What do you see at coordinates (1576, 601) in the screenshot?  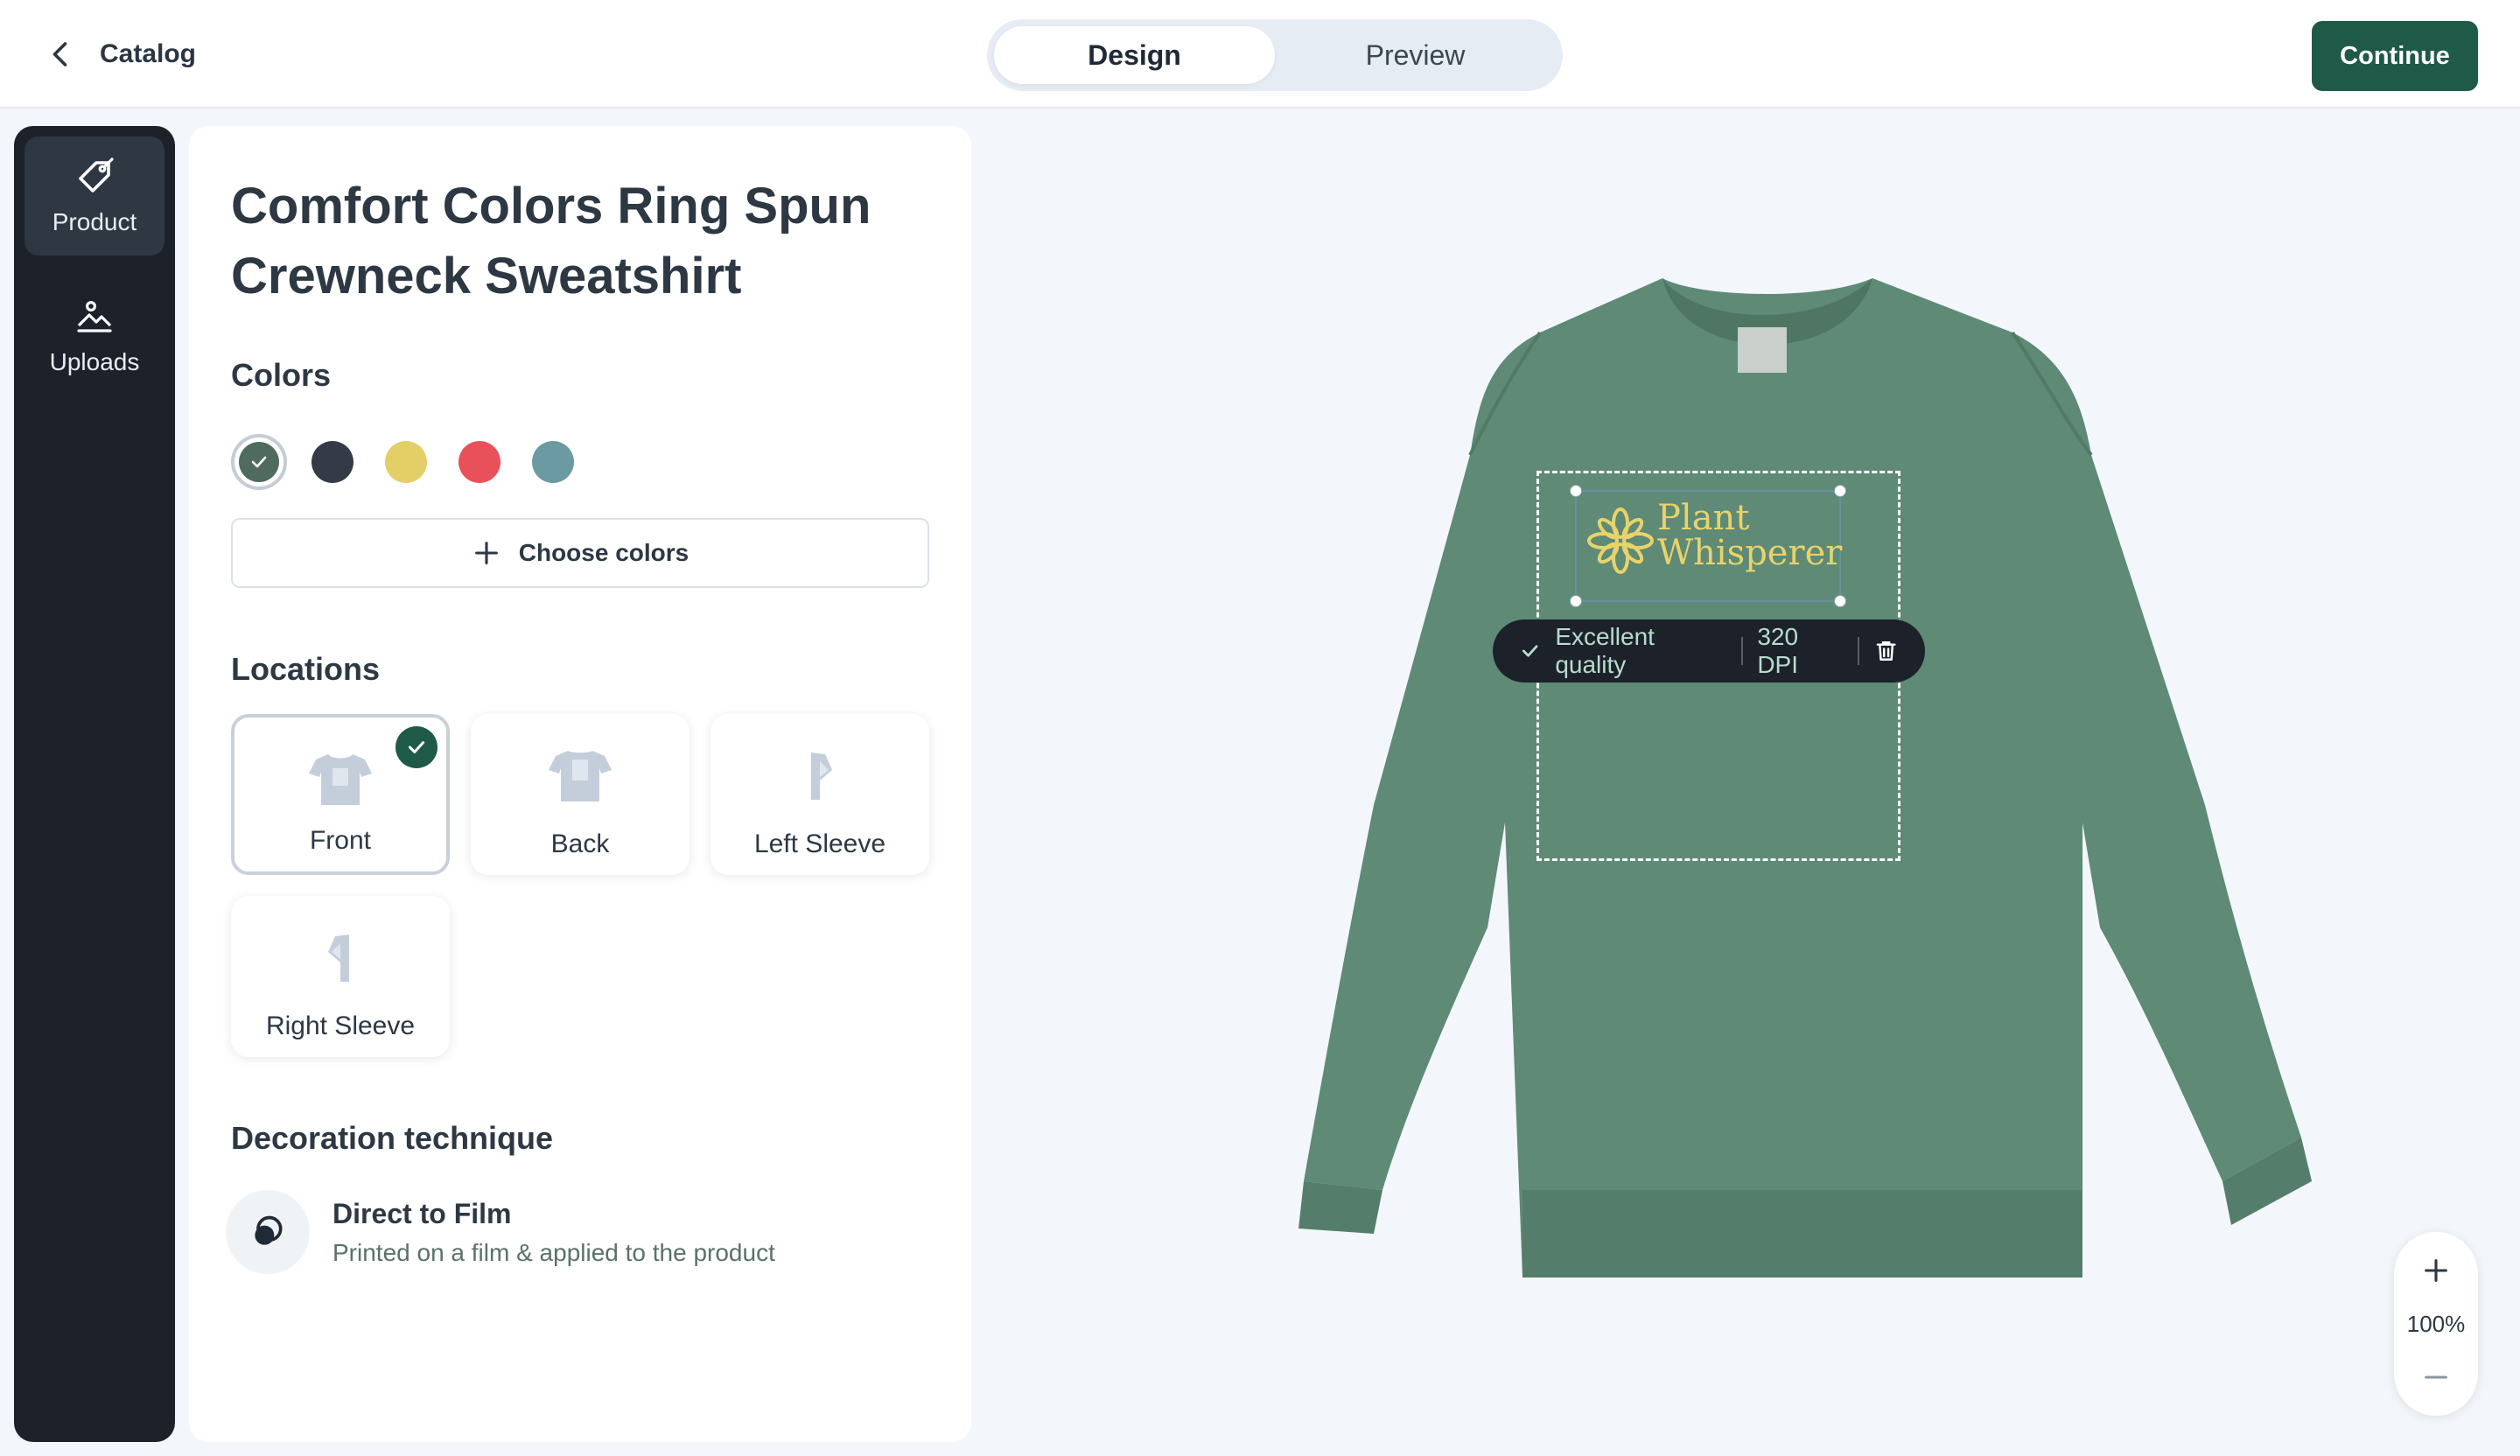 I see `resize-handle-bottom-left` at bounding box center [1576, 601].